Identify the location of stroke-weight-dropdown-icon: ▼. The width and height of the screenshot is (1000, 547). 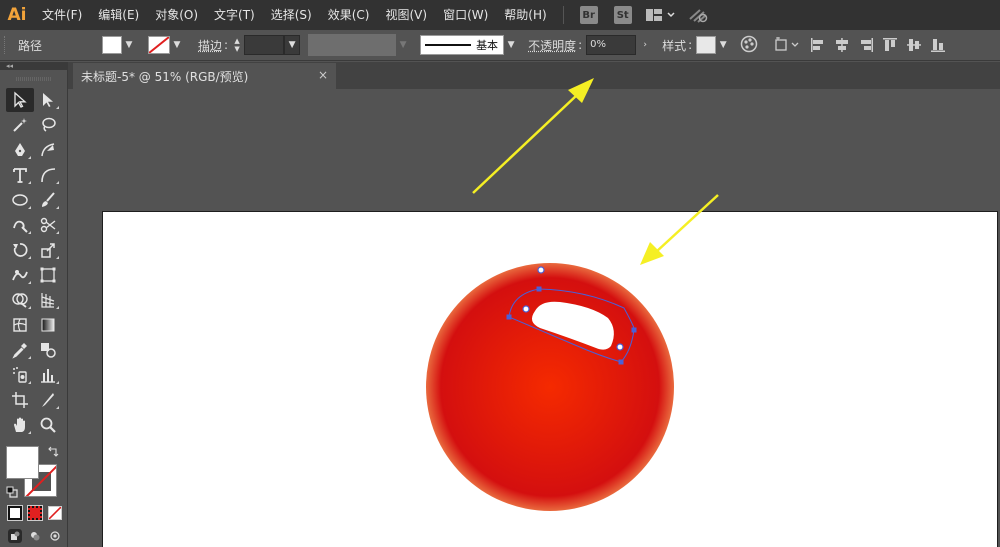
(292, 45).